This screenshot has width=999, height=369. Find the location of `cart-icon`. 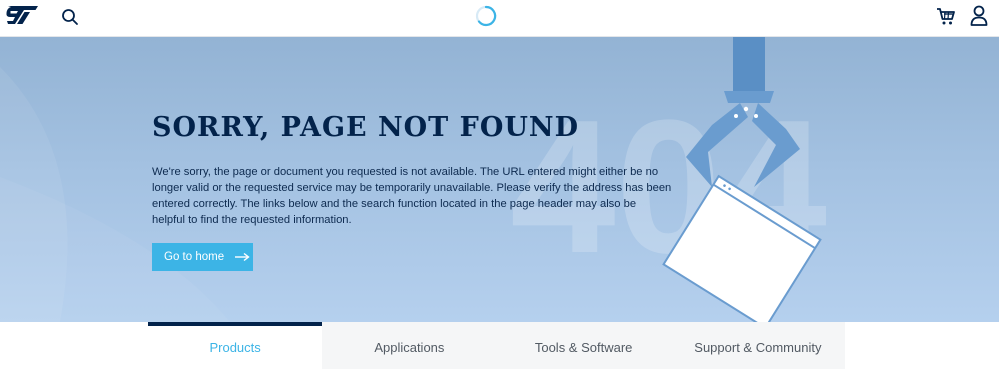

cart-icon is located at coordinates (946, 16).